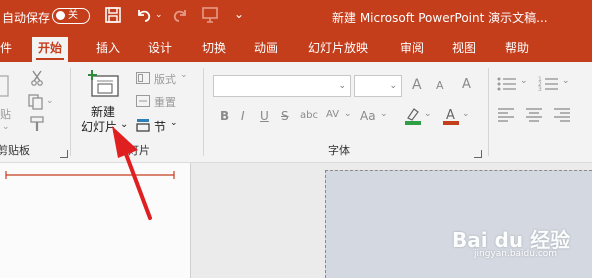 Image resolution: width=592 pixels, height=278 pixels. I want to click on paste-dropdown-icon: ⌄, so click(6, 127).